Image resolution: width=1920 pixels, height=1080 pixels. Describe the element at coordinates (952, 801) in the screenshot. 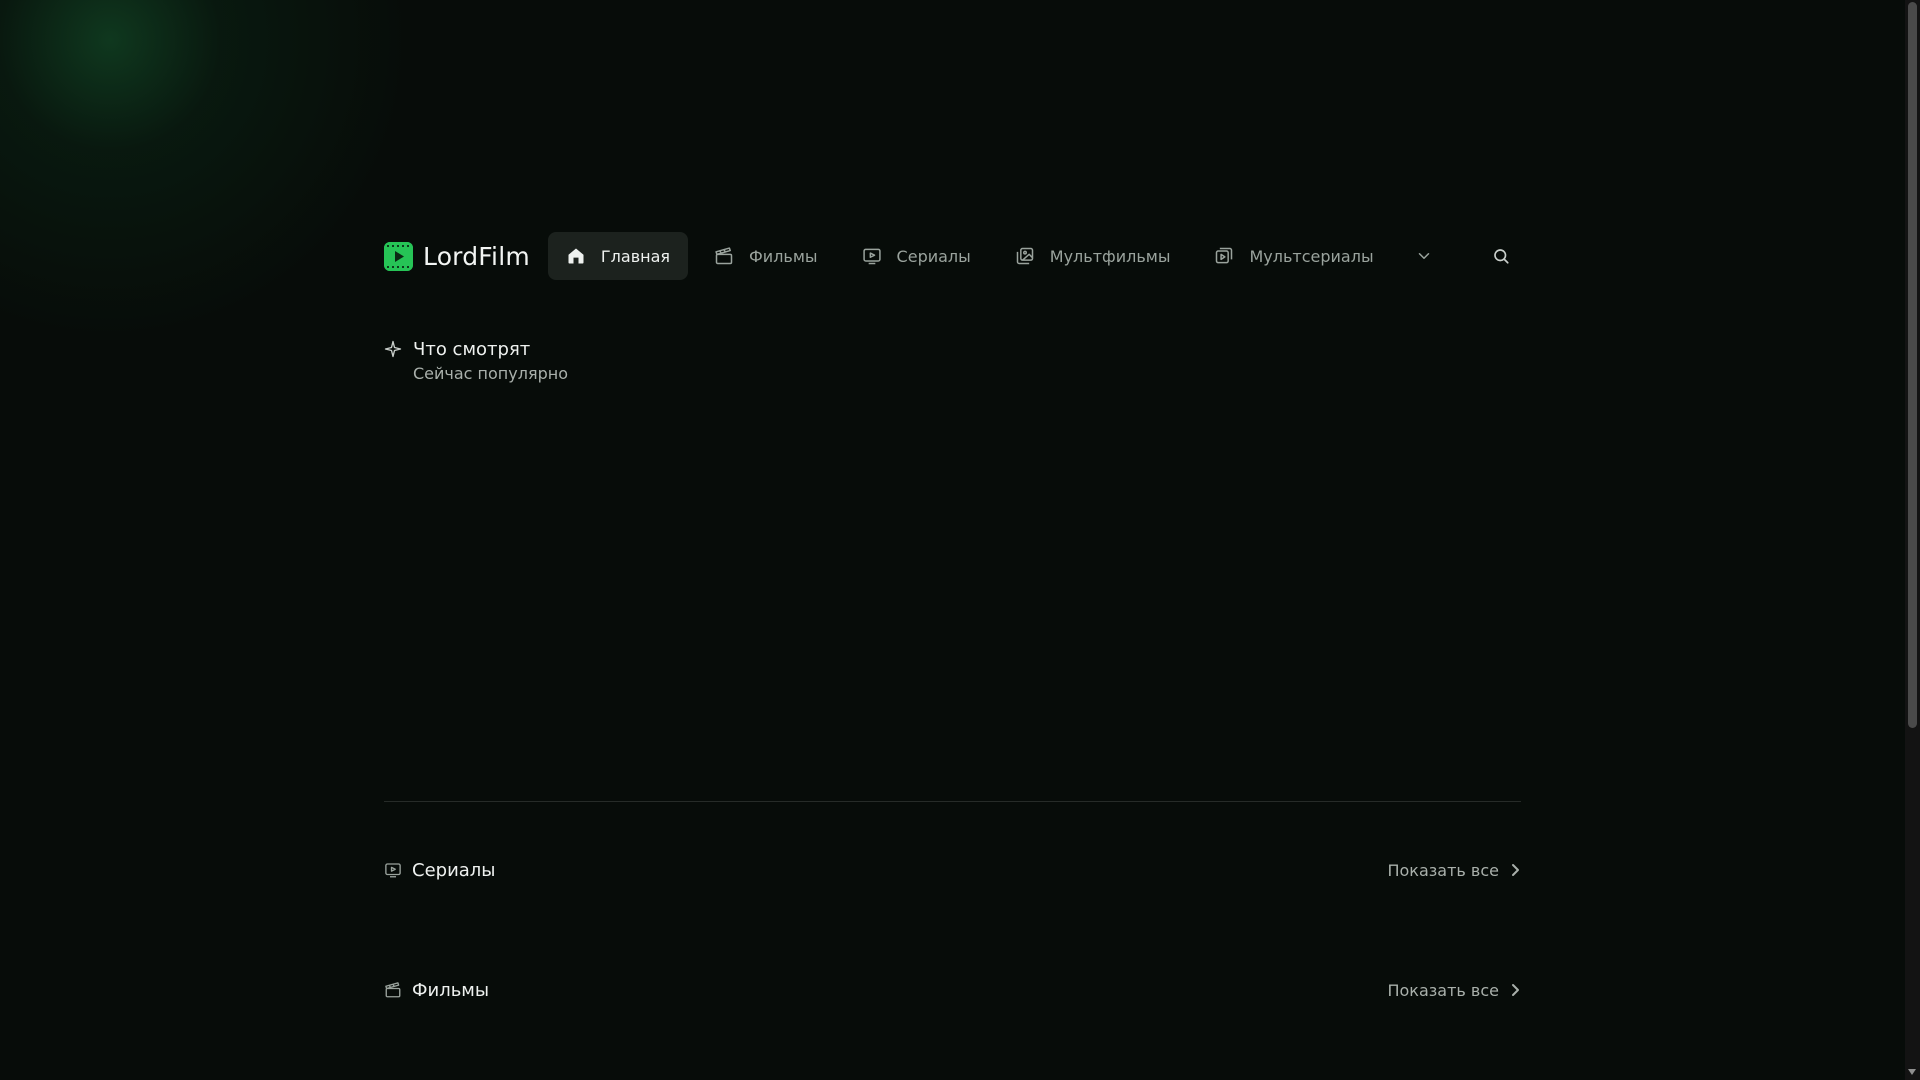

I see `divider` at that location.